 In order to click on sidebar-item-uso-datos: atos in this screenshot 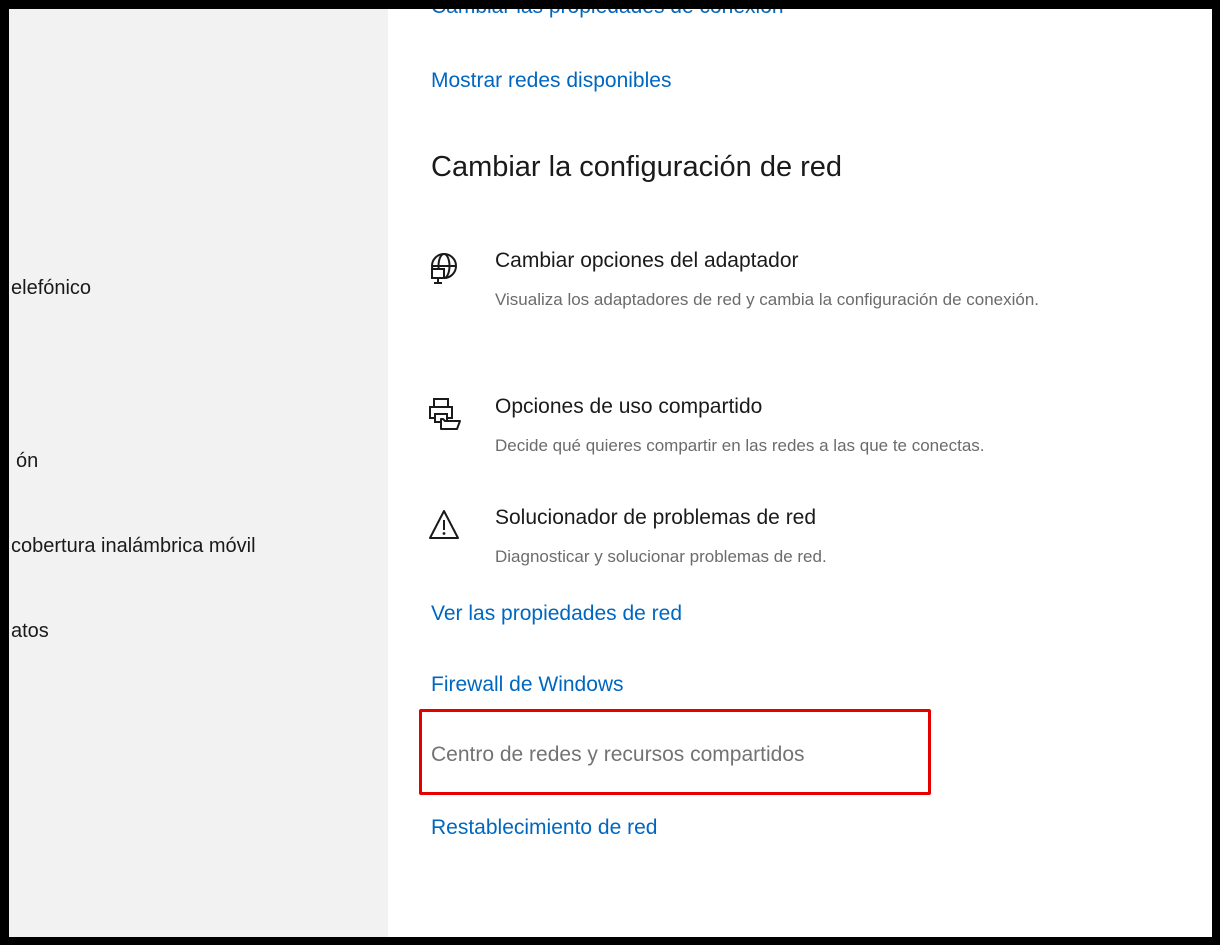, I will do `click(30, 631)`.